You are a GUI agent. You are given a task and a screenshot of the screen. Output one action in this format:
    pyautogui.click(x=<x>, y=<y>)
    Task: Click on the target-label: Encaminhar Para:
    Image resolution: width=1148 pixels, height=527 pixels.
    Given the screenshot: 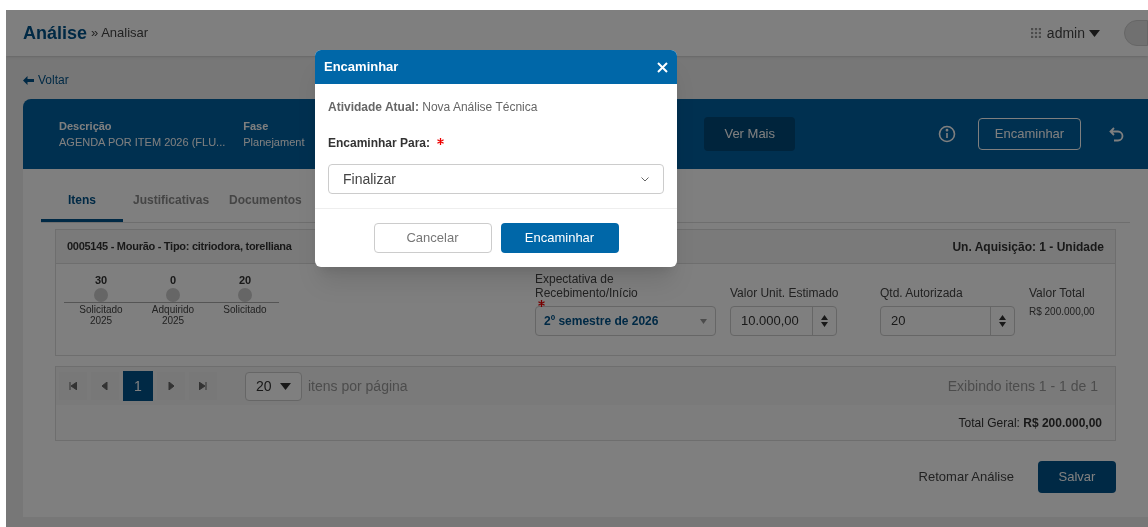 What is the action you would take?
    pyautogui.click(x=379, y=143)
    